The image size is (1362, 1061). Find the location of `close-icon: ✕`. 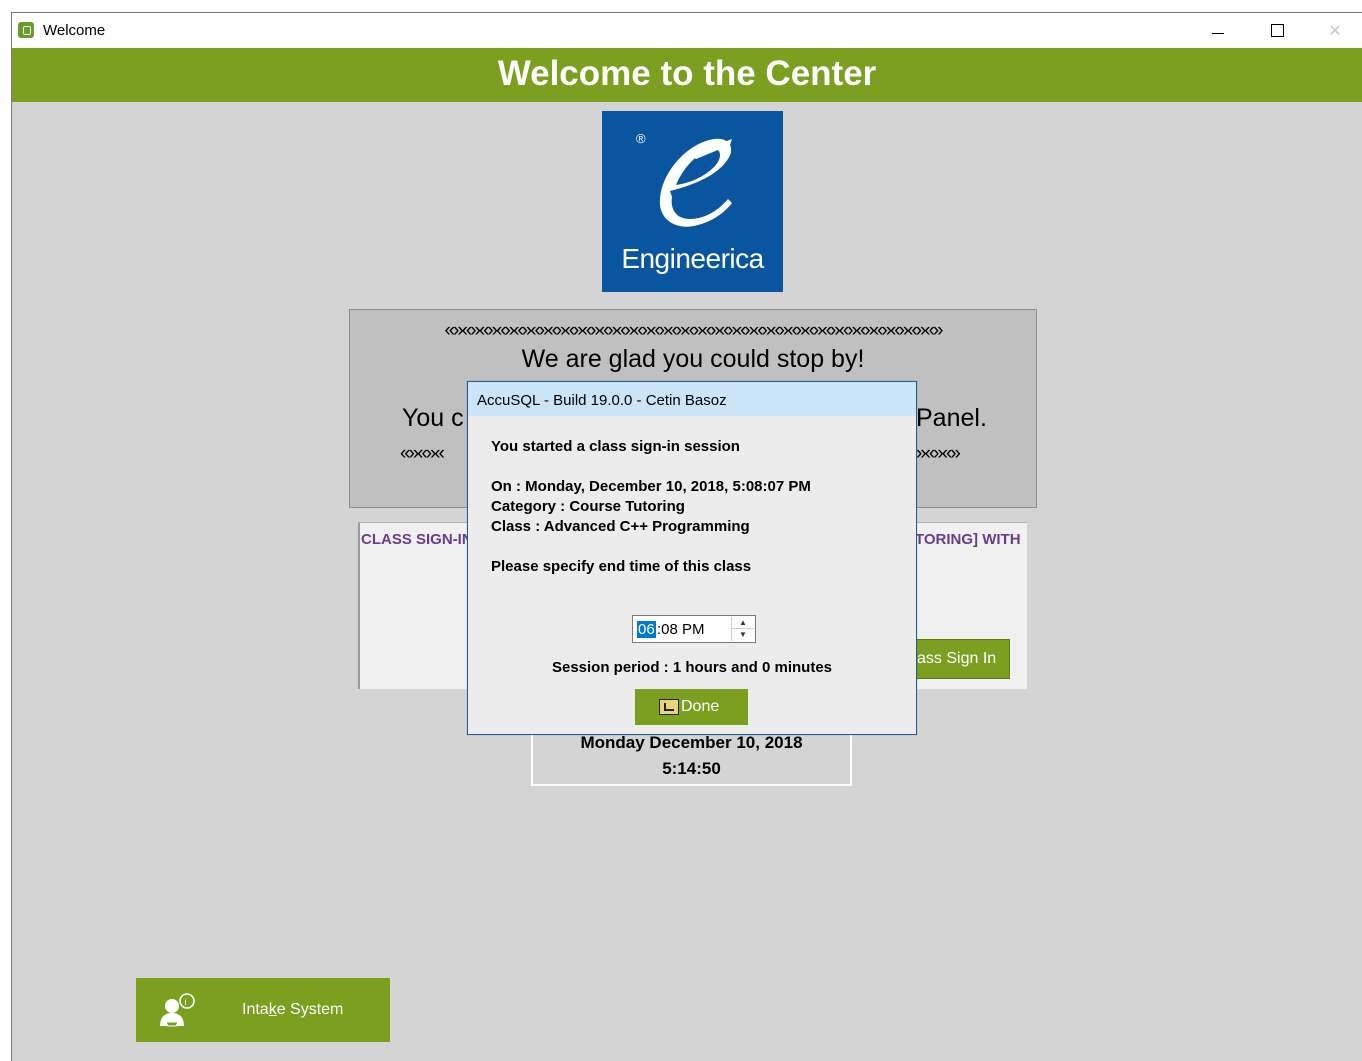

close-icon: ✕ is located at coordinates (1335, 31).